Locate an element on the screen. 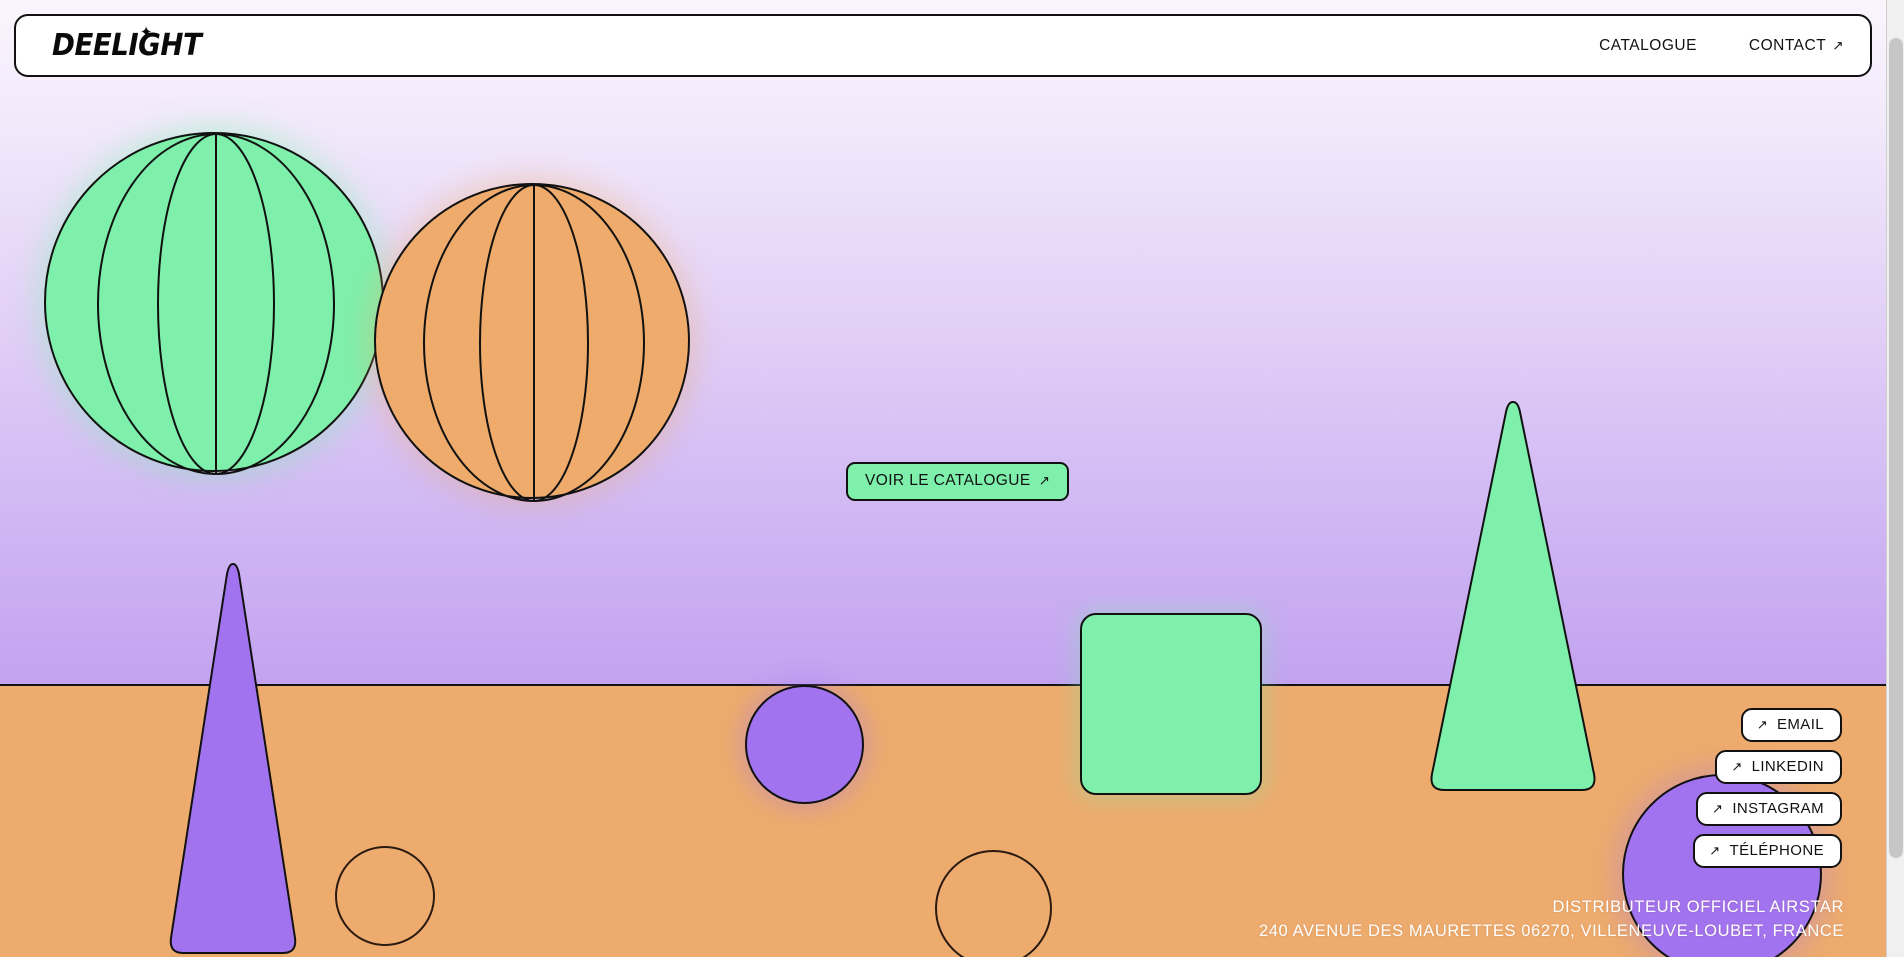 The width and height of the screenshot is (1904, 957). page-scrollbar is located at coordinates (1895, 478).